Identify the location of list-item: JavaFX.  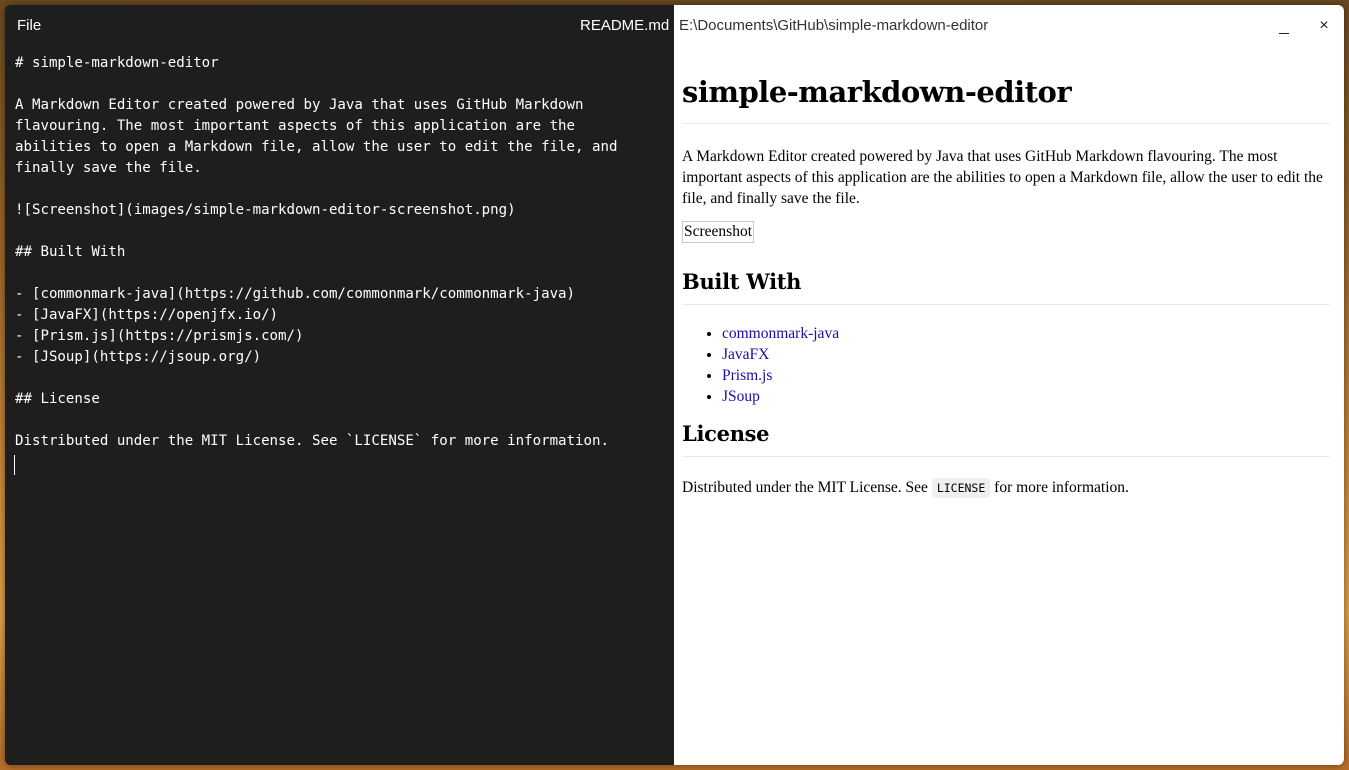
(1026, 354).